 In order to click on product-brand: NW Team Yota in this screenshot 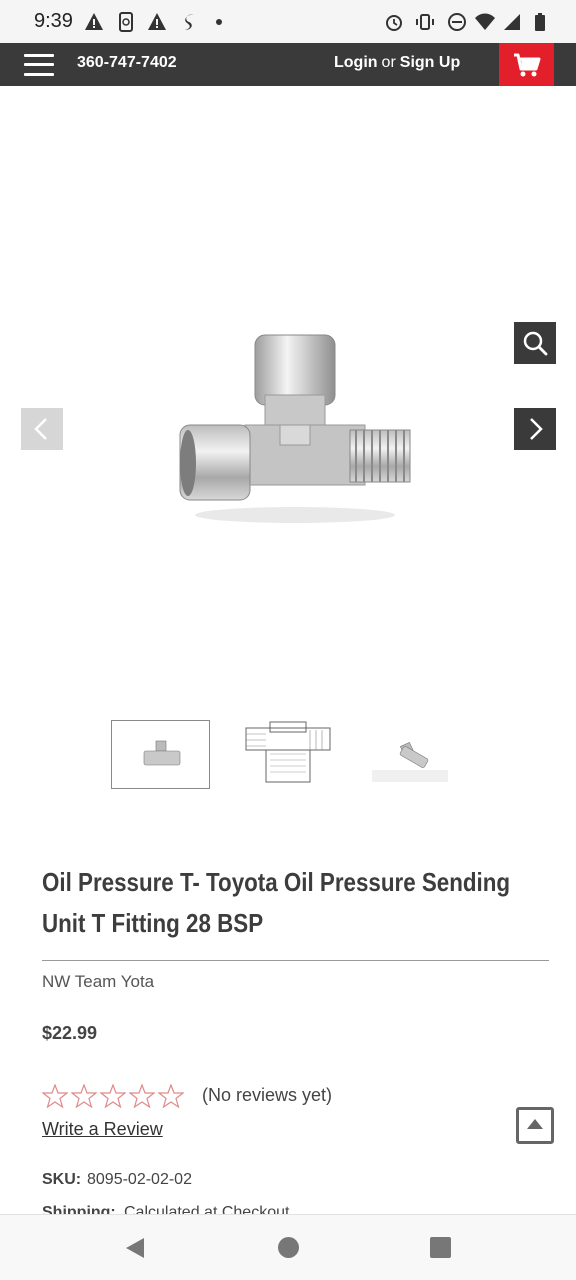, I will do `click(98, 982)`.